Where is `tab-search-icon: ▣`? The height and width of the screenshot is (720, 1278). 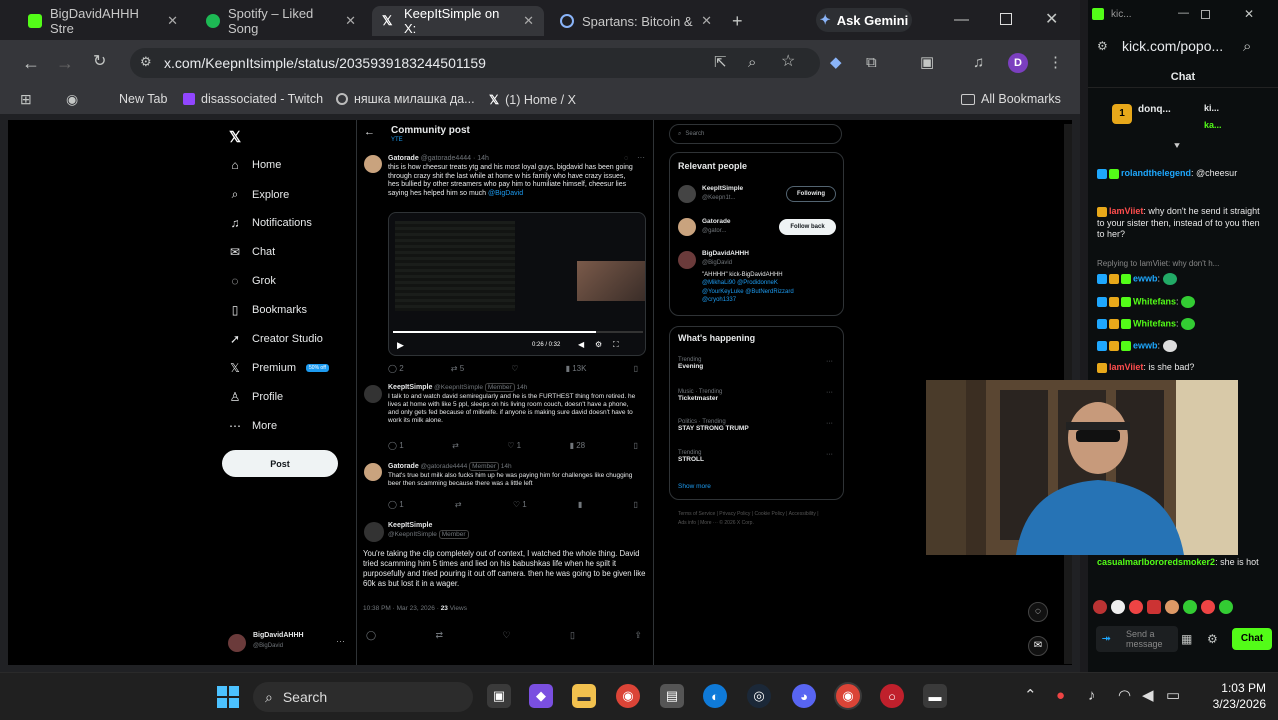 tab-search-icon: ▣ is located at coordinates (927, 62).